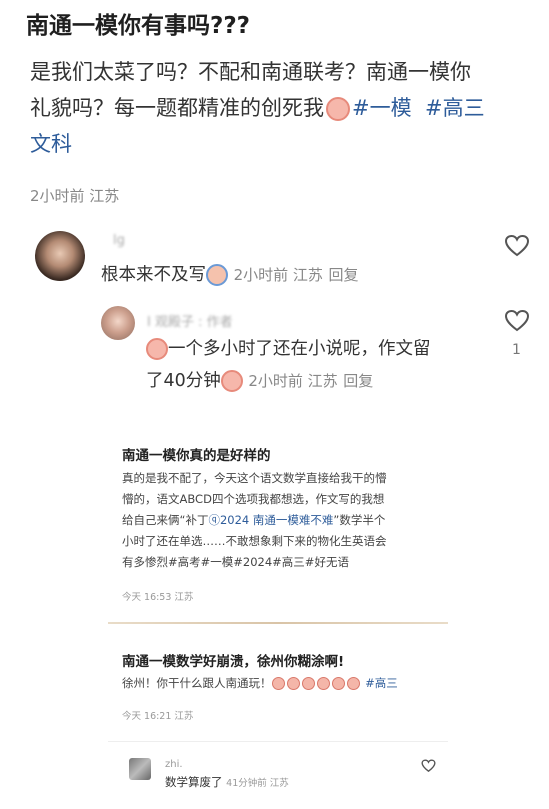  Describe the element at coordinates (165, 520) in the screenshot. I see `embedded-post1-line3a: 给自己来俩“补丁` at that location.